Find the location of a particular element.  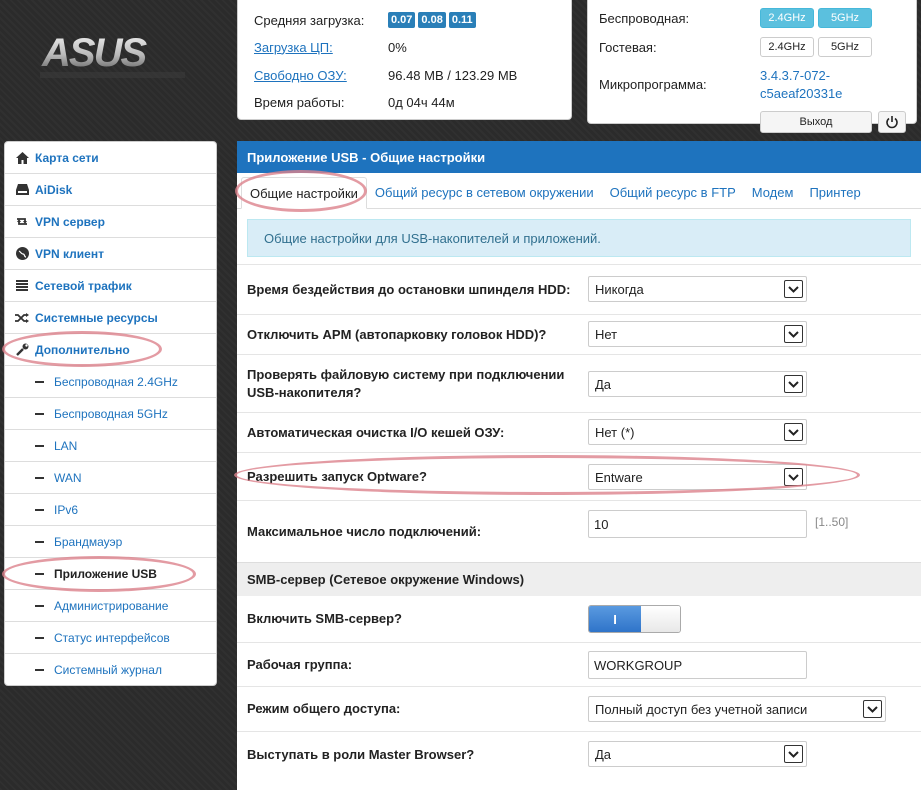

load-1min-badge: 0.07 is located at coordinates (402, 20).